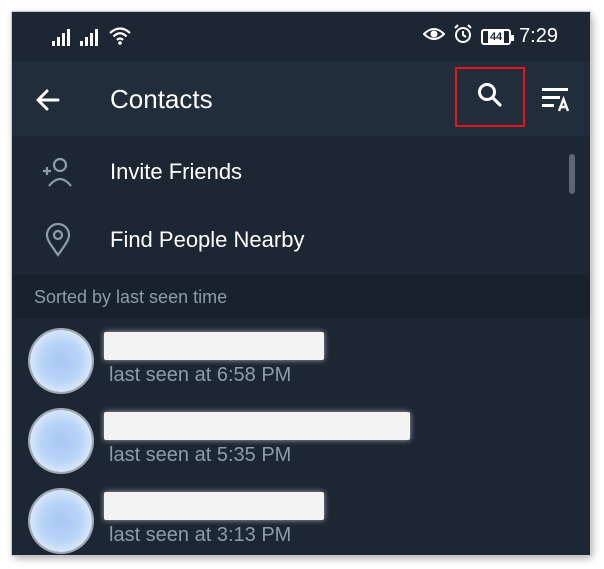  What do you see at coordinates (538, 36) in the screenshot?
I see `status-time: 7:29` at bounding box center [538, 36].